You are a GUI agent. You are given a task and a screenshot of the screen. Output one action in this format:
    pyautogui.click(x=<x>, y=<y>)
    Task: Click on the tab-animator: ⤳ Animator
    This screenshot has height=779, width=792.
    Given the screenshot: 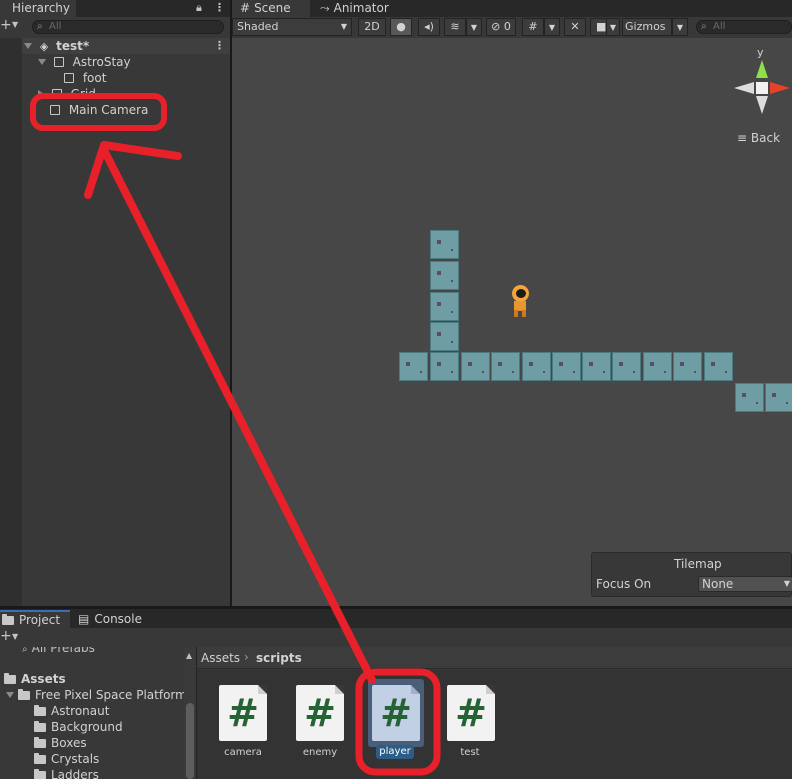 What is the action you would take?
    pyautogui.click(x=357, y=8)
    